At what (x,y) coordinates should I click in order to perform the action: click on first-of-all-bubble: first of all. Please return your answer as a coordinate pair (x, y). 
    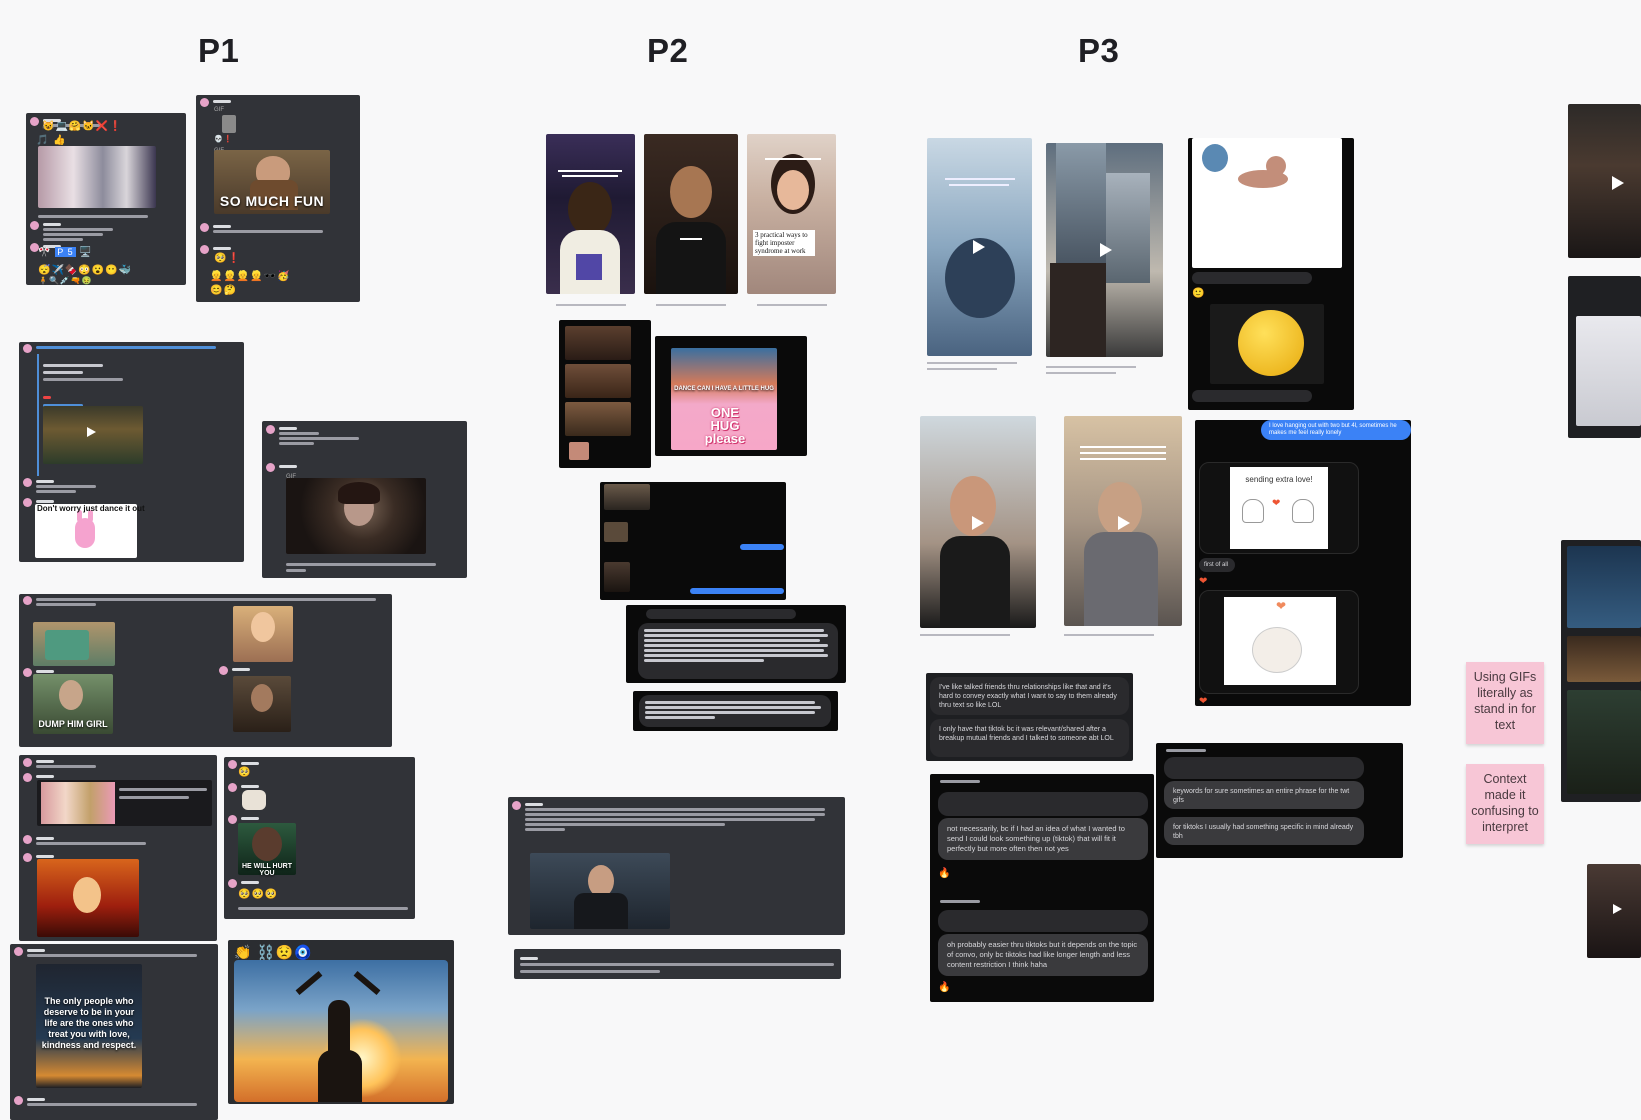
    Looking at the image, I should click on (1217, 565).